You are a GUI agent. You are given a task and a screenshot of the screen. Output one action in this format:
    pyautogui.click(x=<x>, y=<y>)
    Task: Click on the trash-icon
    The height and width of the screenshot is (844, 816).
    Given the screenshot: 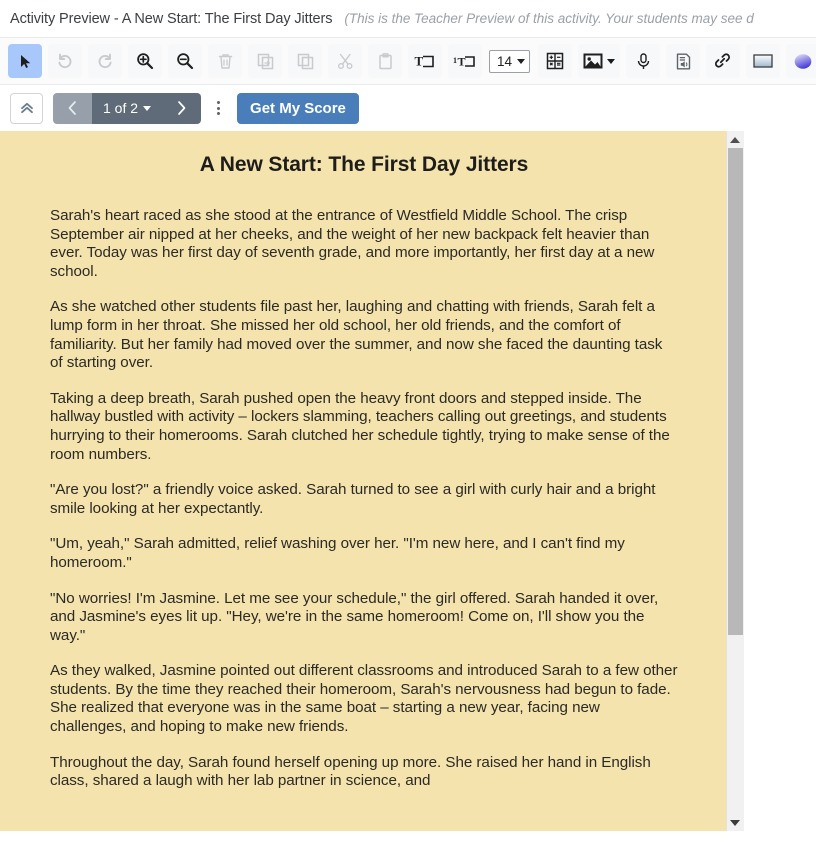 What is the action you would take?
    pyautogui.click(x=225, y=61)
    